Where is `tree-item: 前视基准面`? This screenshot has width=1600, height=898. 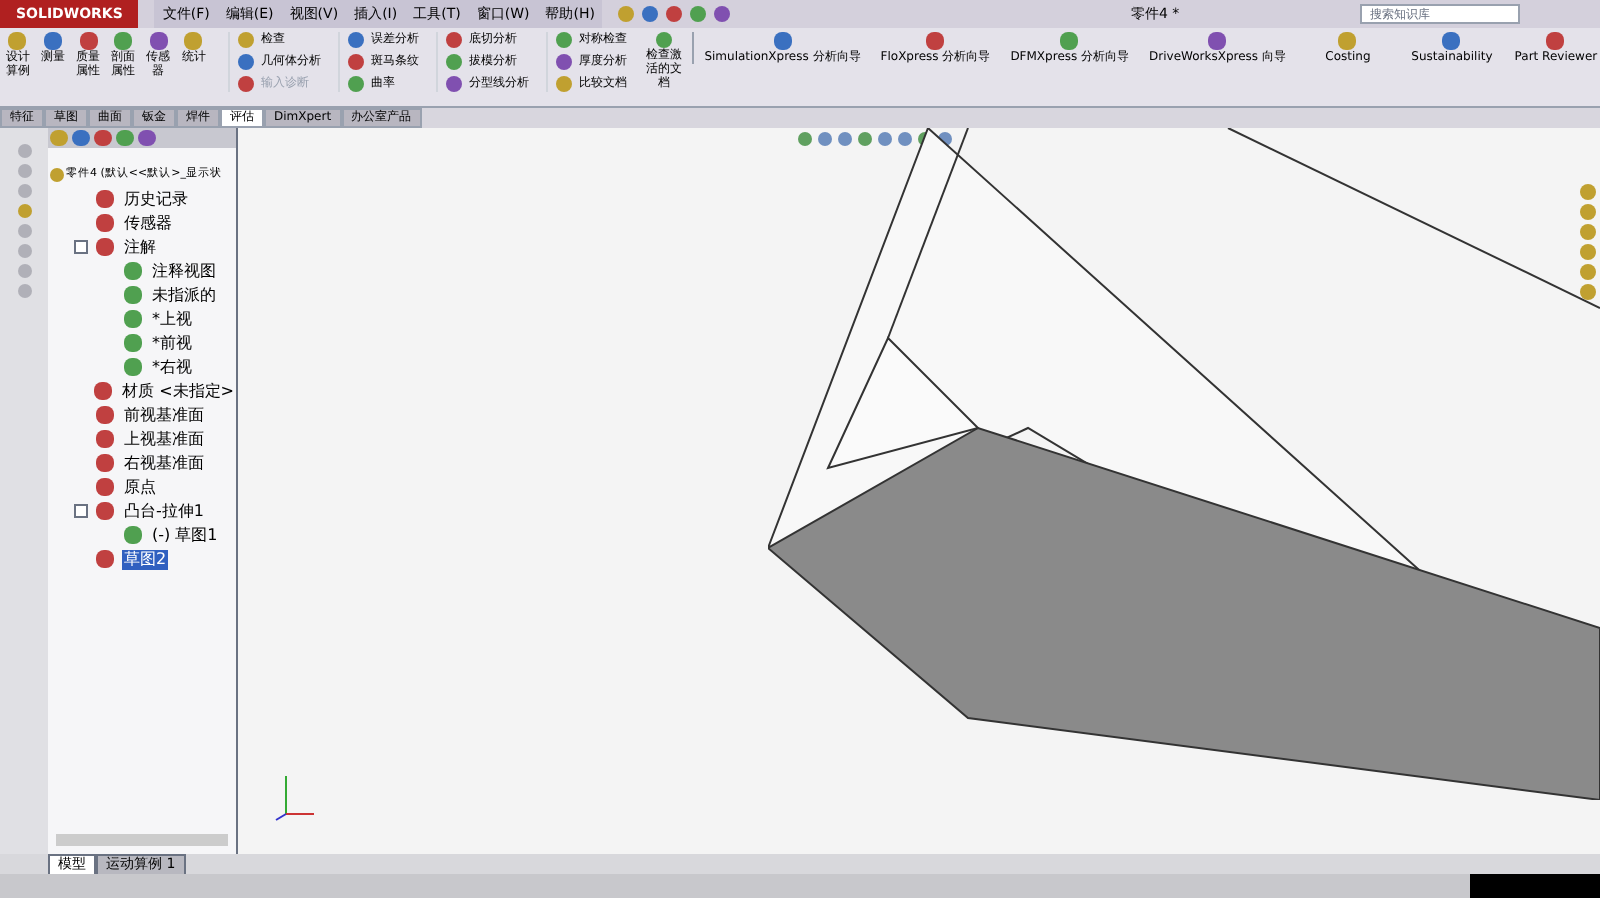 tree-item: 前视基准面 is located at coordinates (164, 415).